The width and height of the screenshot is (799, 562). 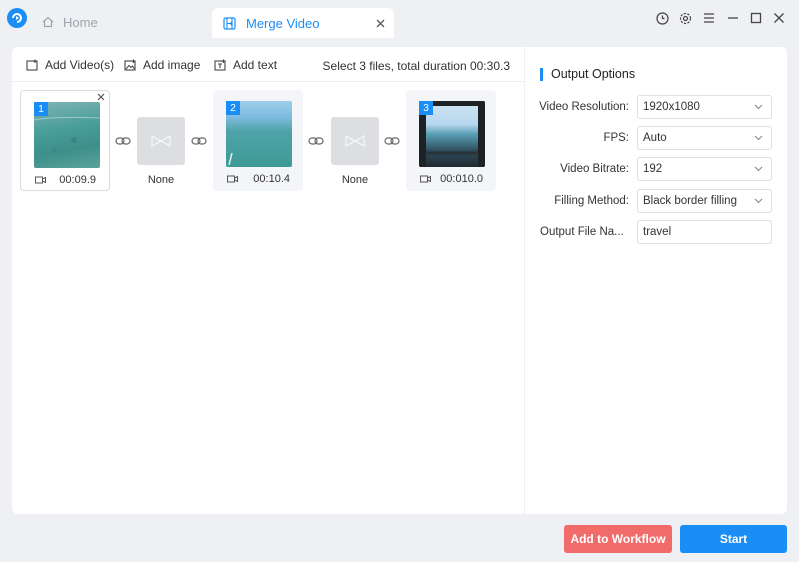 I want to click on title-bar: Home Merge Video, so click(x=399, y=19).